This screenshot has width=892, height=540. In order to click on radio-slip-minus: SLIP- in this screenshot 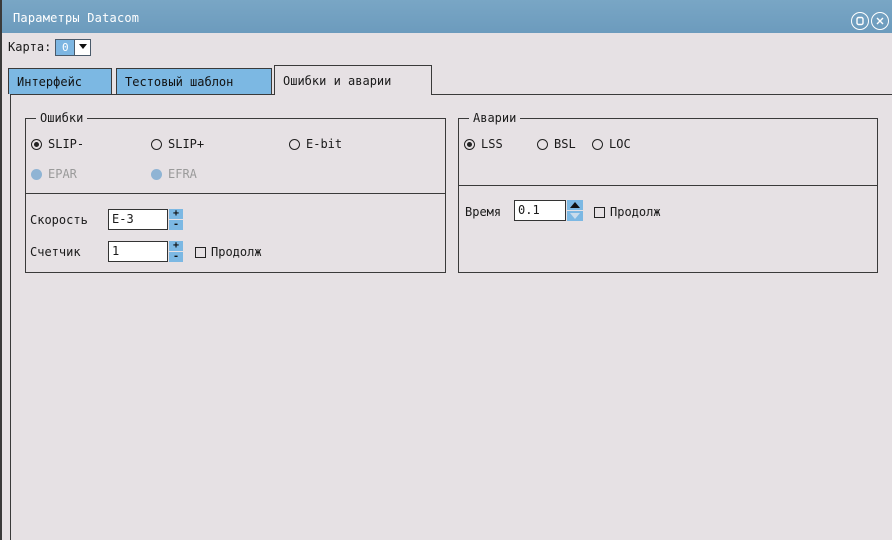, I will do `click(57, 144)`.